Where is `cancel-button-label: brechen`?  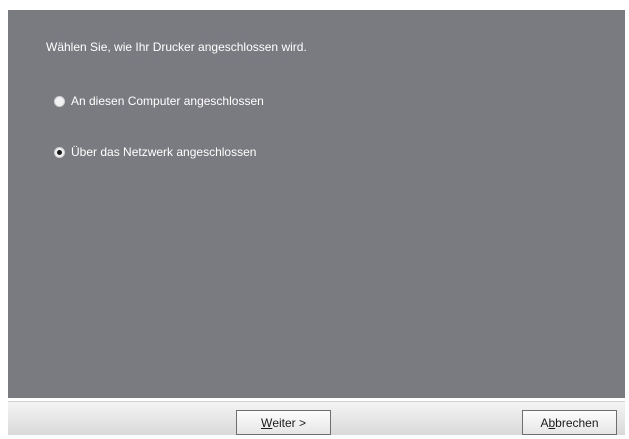 cancel-button-label: brechen is located at coordinates (577, 422).